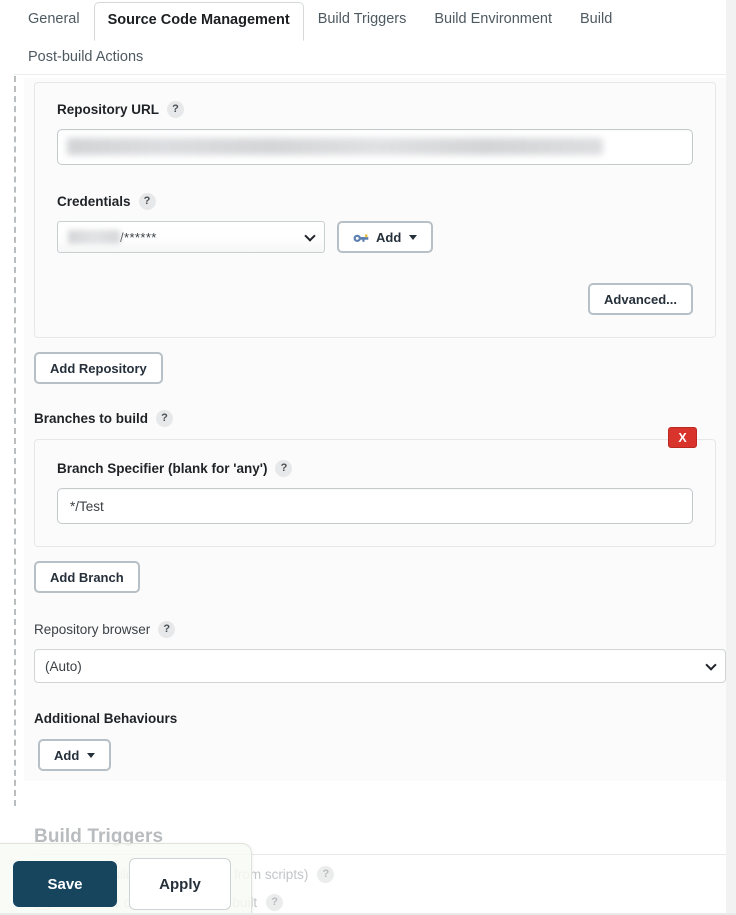 The width and height of the screenshot is (736, 915). What do you see at coordinates (375, 487) in the screenshot?
I see `branch-panel: X Branch Specifier (blank for 'any') ?` at bounding box center [375, 487].